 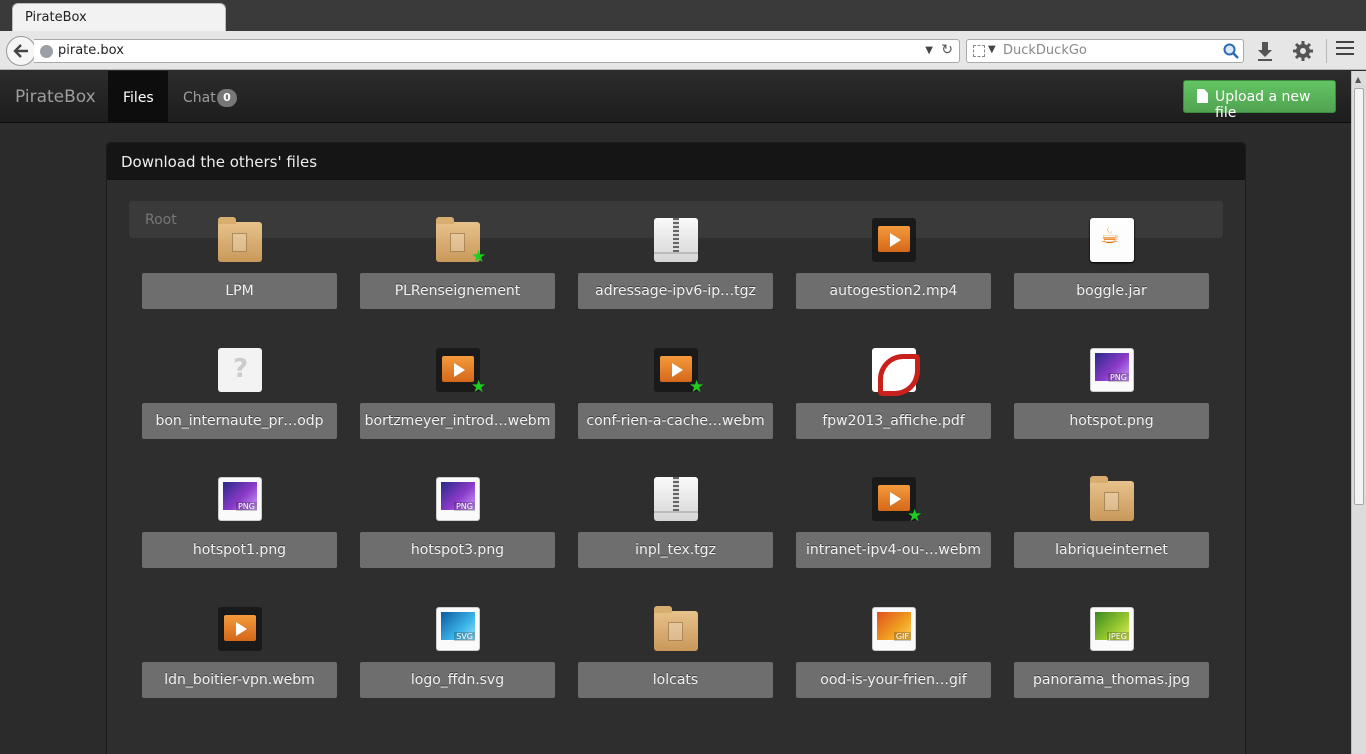 What do you see at coordinates (1111, 420) in the screenshot?
I see `file-name-button: hotspot.png` at bounding box center [1111, 420].